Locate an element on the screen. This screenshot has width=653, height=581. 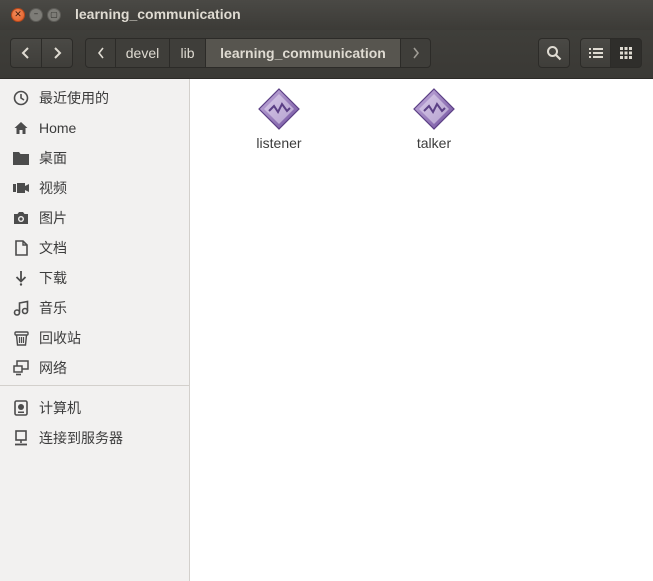
video-icon is located at coordinates (21, 188).